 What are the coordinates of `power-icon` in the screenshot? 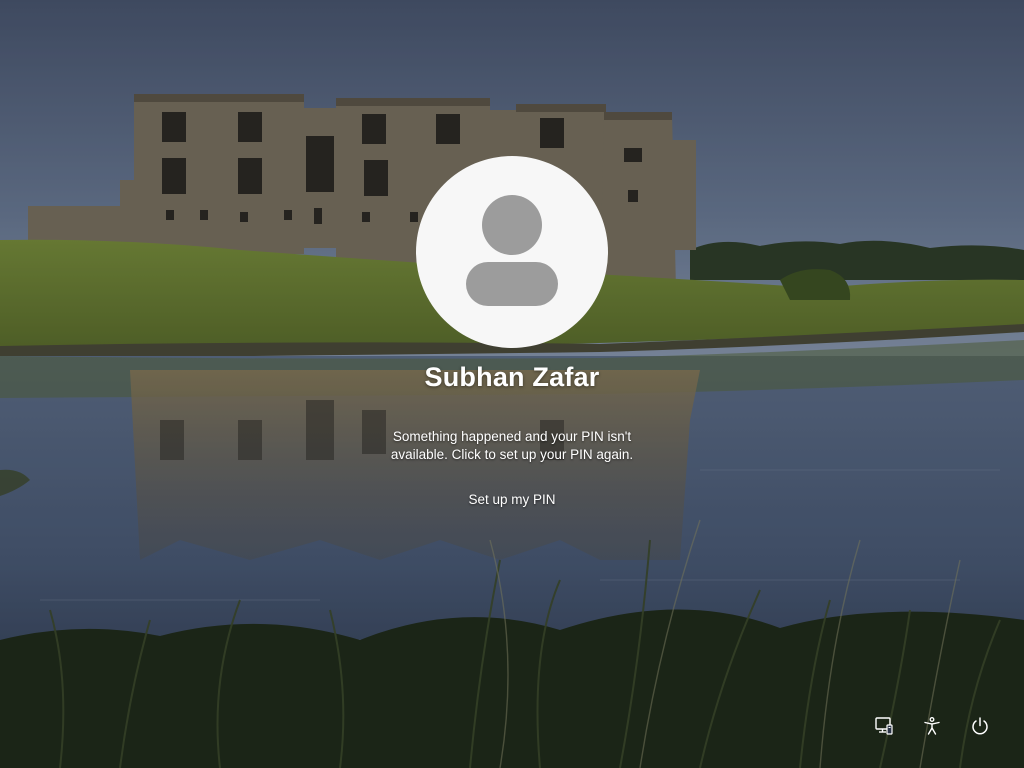 It's located at (980, 726).